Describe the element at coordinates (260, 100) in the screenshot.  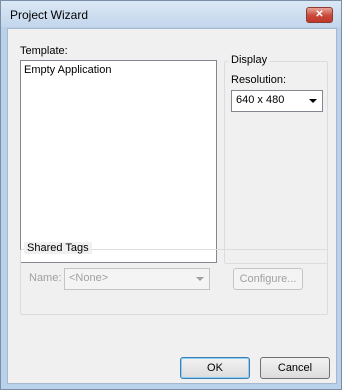
I see `resolution-value: 640 x 480` at that location.